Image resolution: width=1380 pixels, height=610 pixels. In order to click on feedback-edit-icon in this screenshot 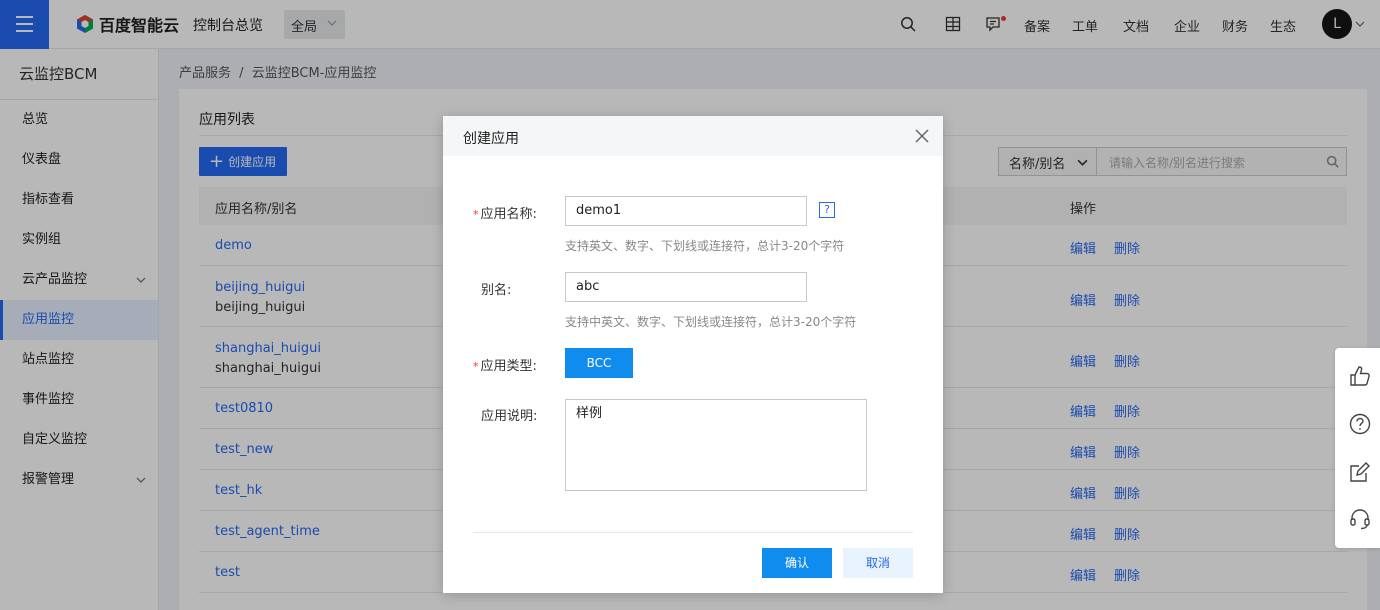, I will do `click(1360, 472)`.